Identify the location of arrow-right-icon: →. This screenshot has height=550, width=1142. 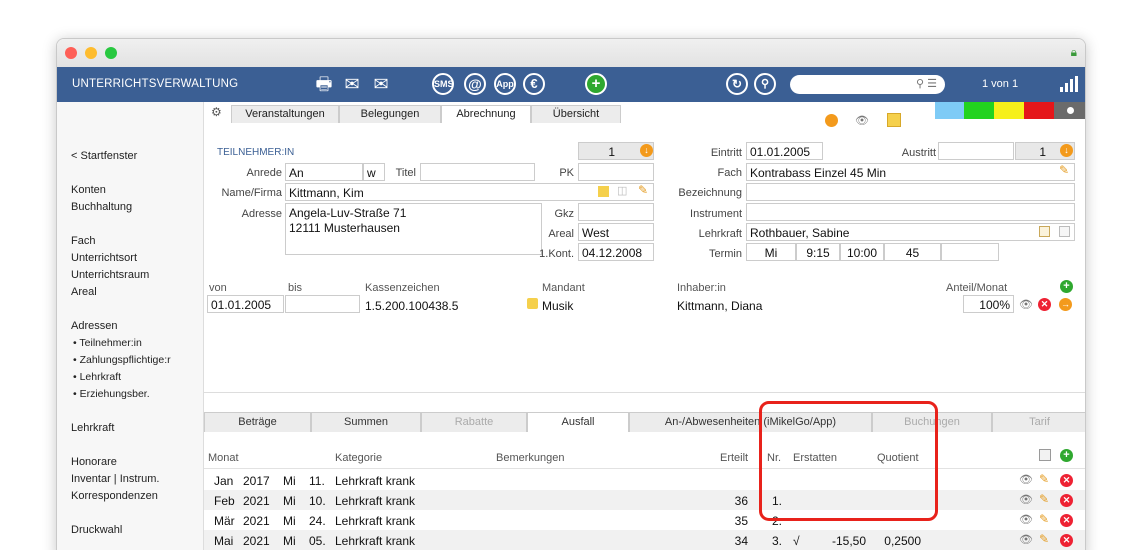
(1065, 304).